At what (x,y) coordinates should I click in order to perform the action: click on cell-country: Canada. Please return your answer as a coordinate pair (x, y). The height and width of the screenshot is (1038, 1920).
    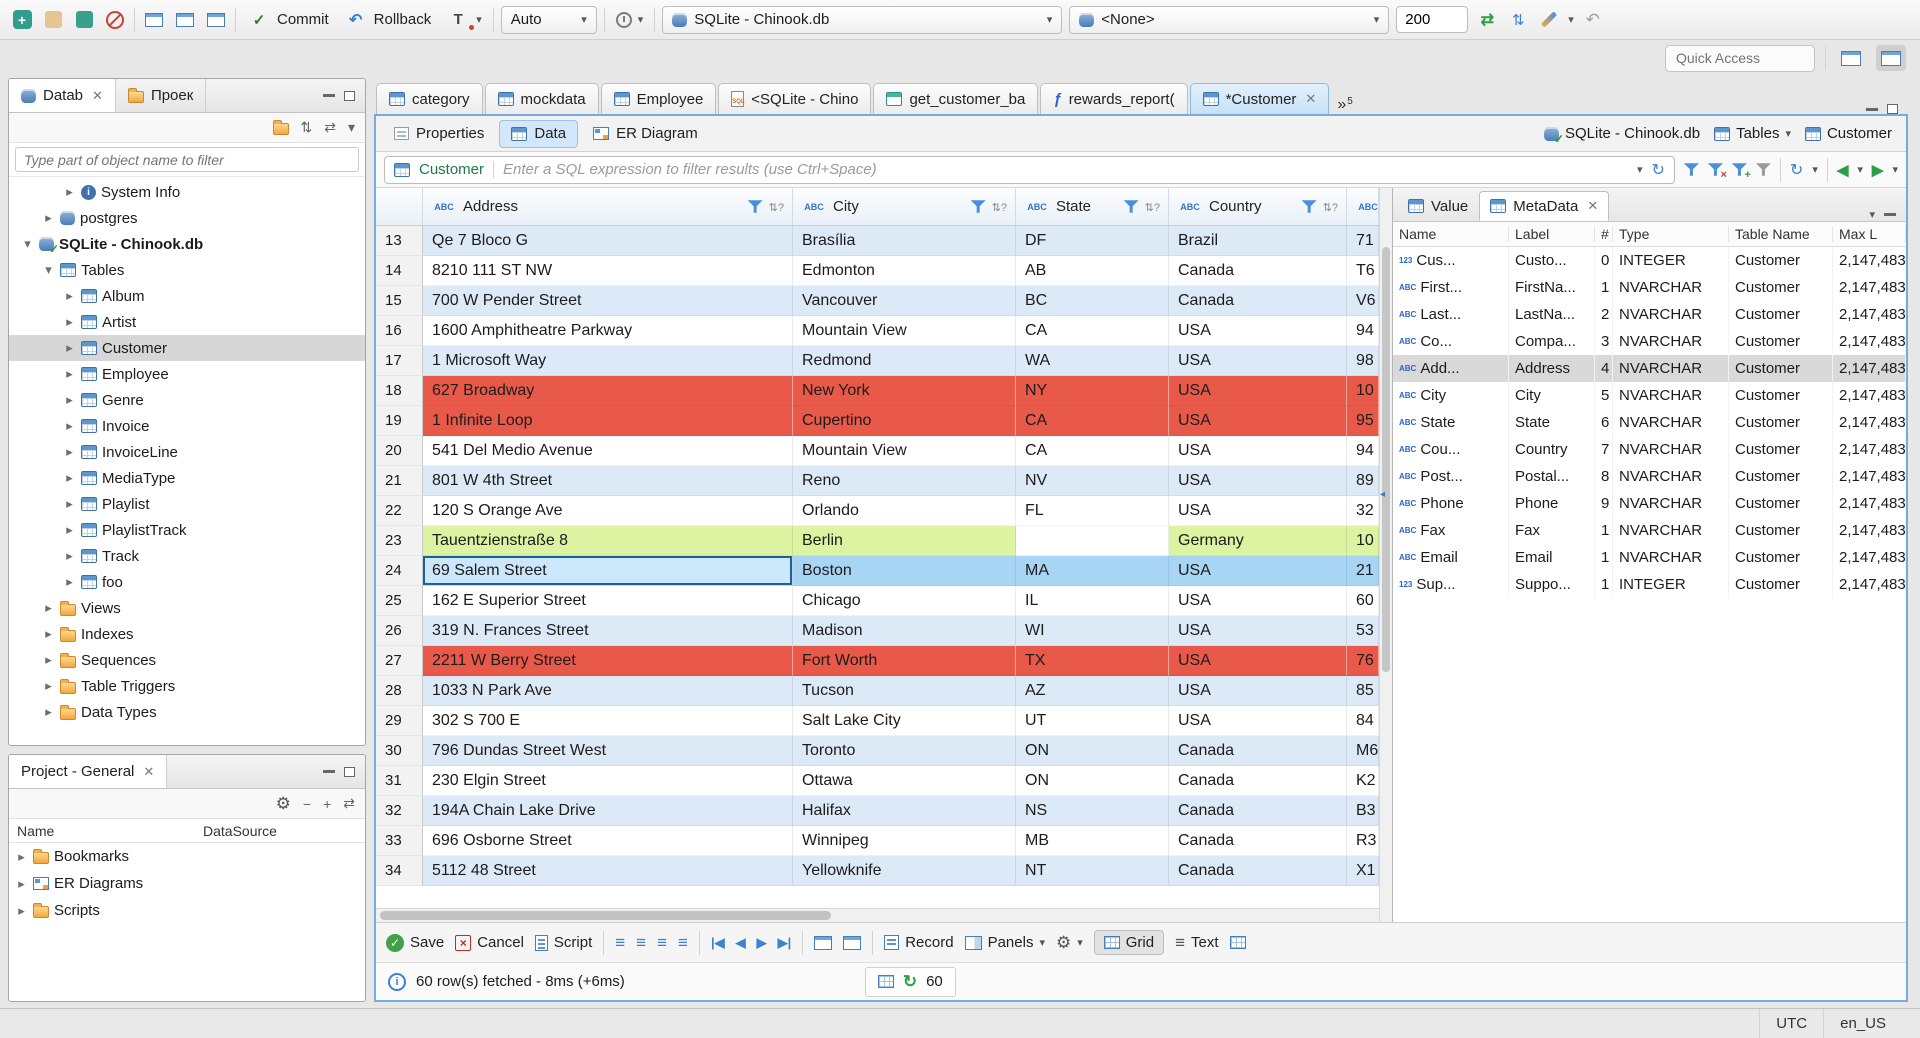
    Looking at the image, I should click on (1258, 781).